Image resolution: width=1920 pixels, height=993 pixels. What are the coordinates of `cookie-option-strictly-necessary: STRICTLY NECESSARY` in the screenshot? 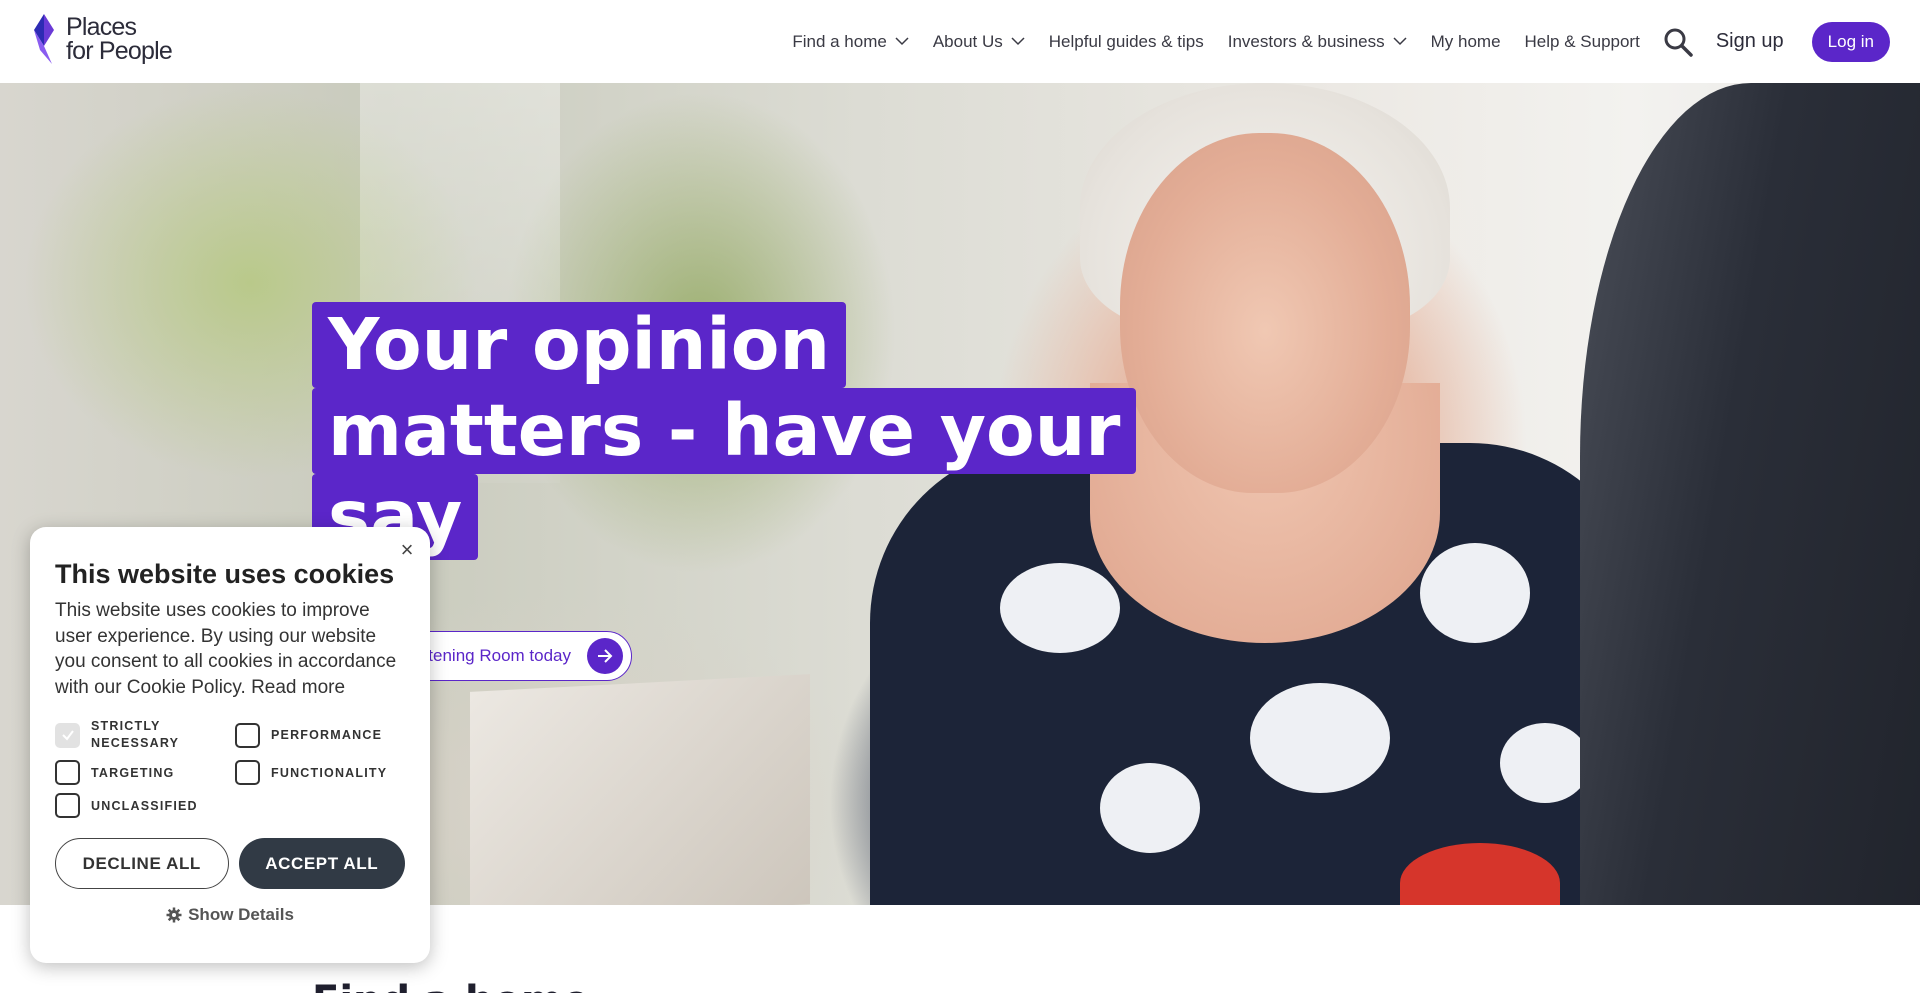 It's located at (145, 735).